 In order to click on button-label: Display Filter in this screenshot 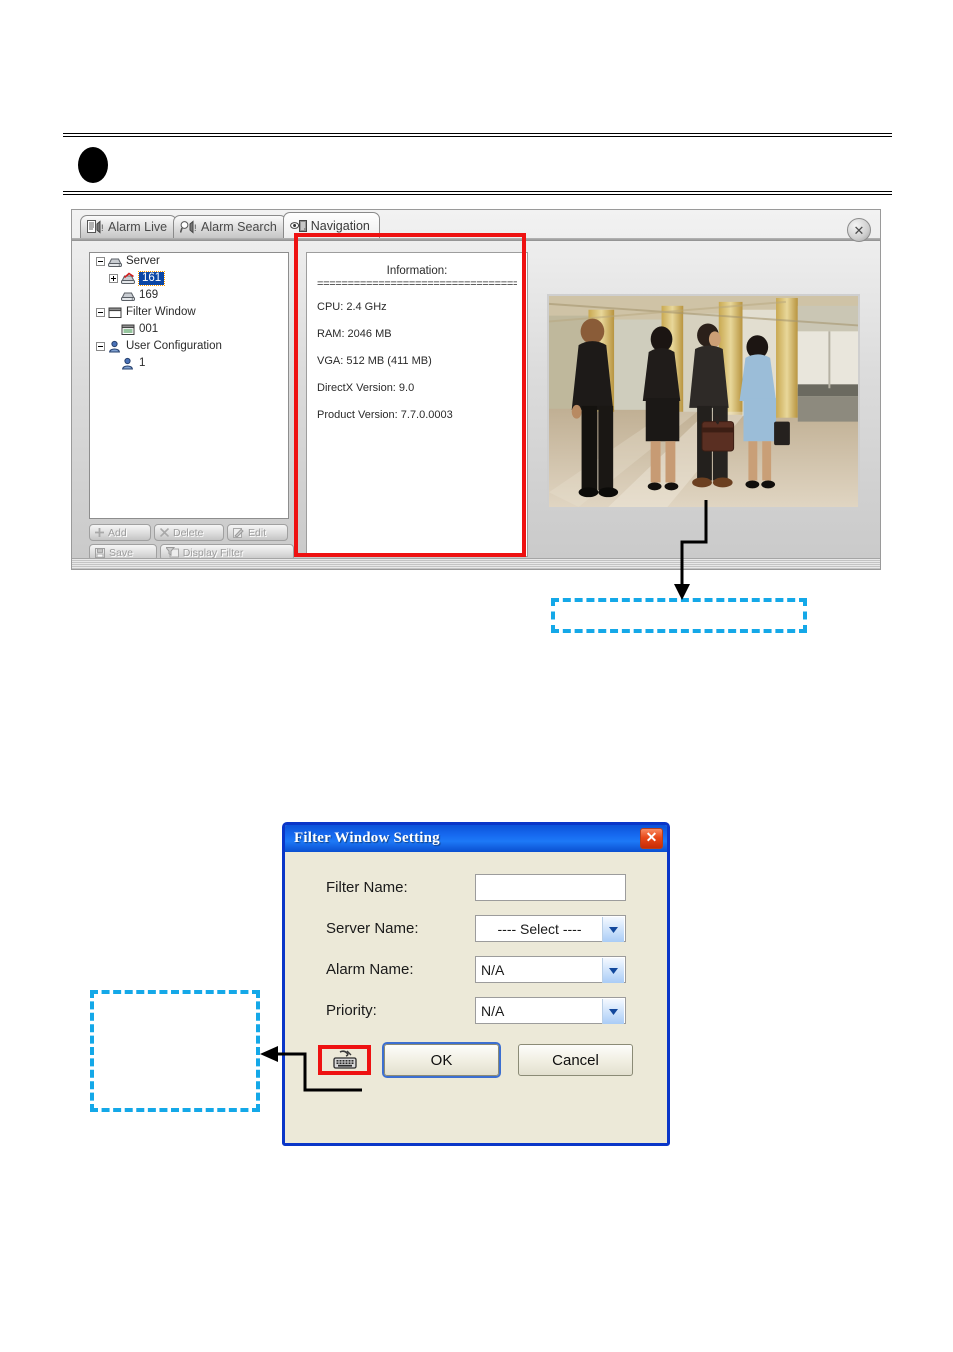, I will do `click(213, 552)`.